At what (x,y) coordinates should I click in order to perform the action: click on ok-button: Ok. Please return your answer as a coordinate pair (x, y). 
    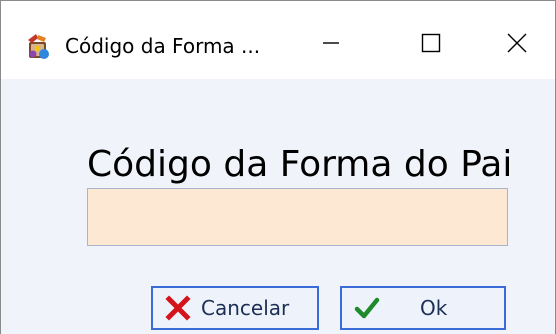
    Looking at the image, I should click on (423, 308).